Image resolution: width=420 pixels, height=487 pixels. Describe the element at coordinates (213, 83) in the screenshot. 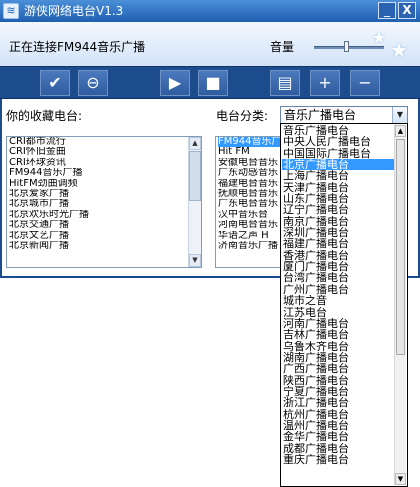

I see `stop-button: ■` at that location.